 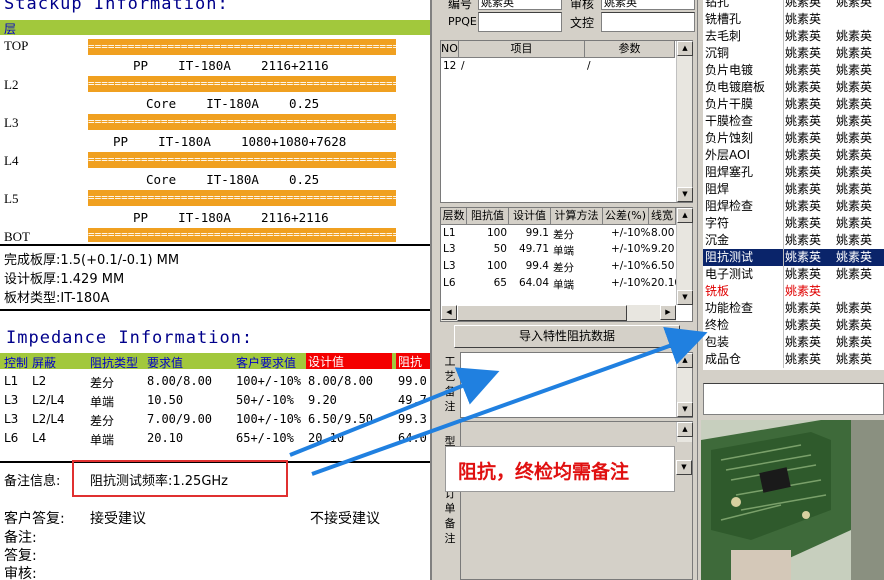 I want to click on arrow-to-process-notes, so click(x=394, y=412).